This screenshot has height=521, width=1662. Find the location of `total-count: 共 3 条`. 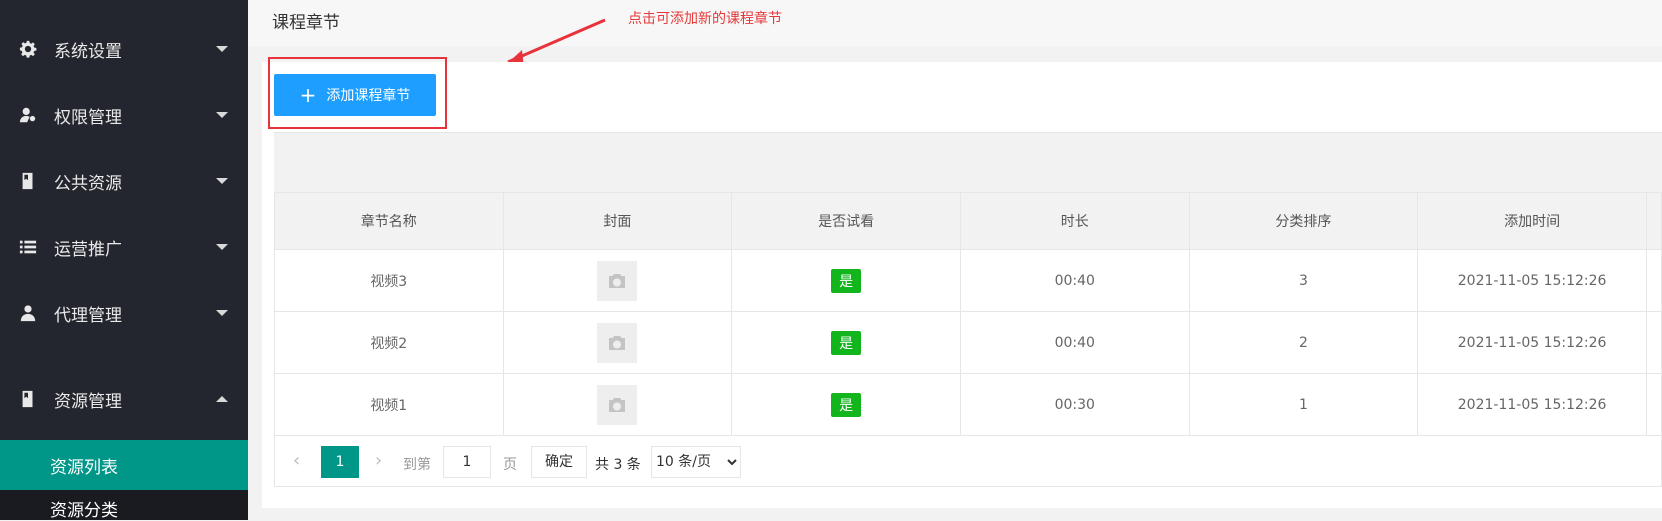

total-count: 共 3 条 is located at coordinates (618, 465).